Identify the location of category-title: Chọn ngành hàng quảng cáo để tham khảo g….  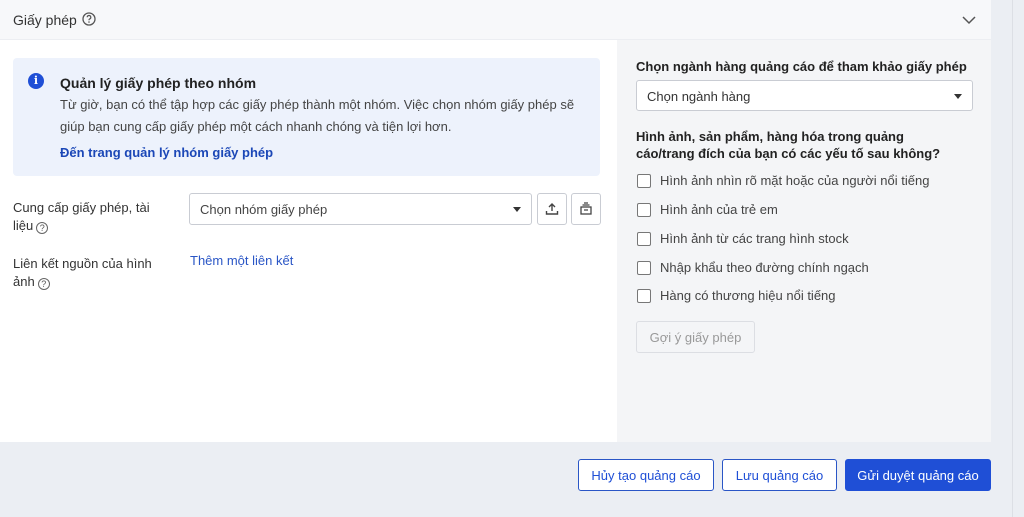
(801, 66).